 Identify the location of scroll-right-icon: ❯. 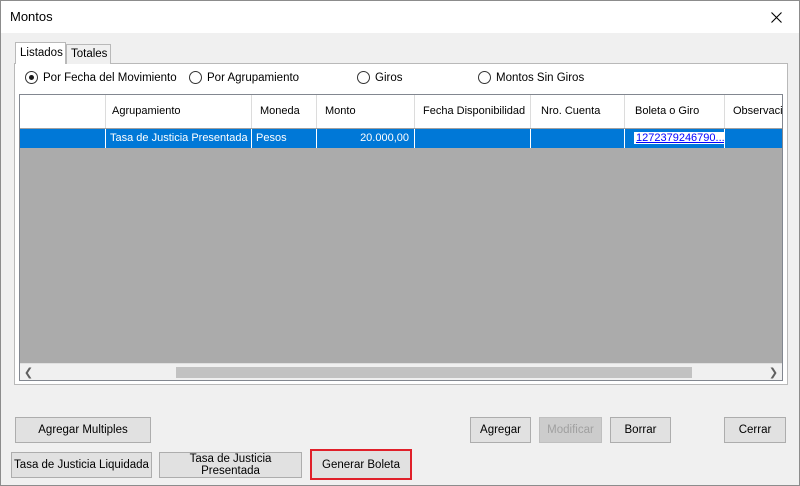
(773, 372).